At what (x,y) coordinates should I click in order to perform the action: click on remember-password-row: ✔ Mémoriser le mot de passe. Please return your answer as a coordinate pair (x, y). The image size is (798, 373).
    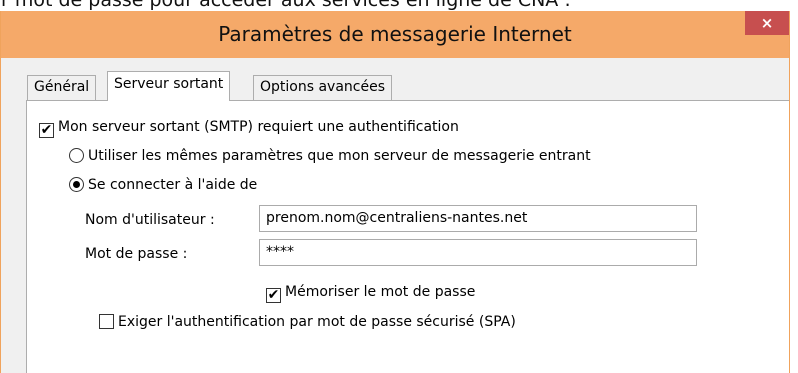
    Looking at the image, I should click on (370, 293).